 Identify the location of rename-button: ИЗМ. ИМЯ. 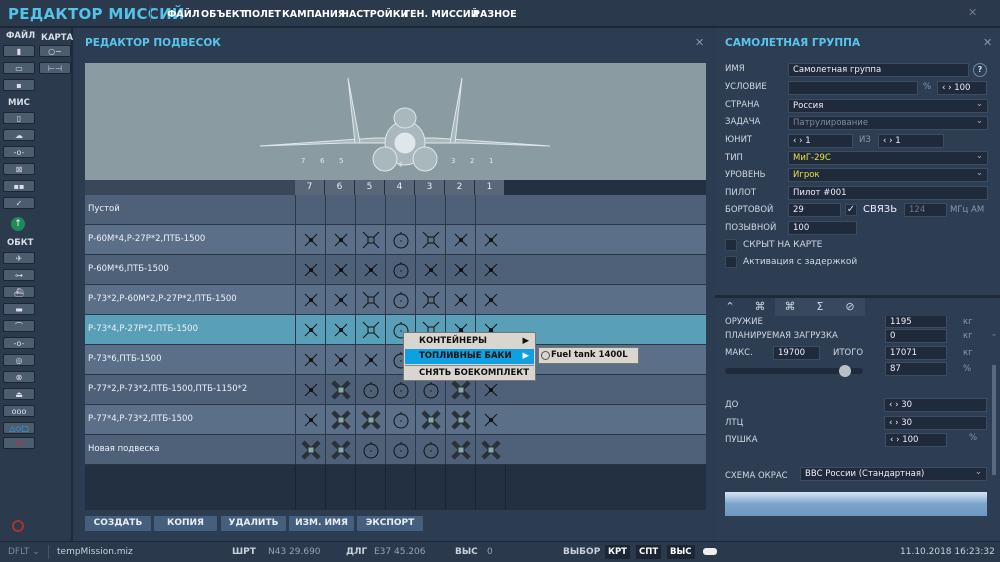
(321, 523).